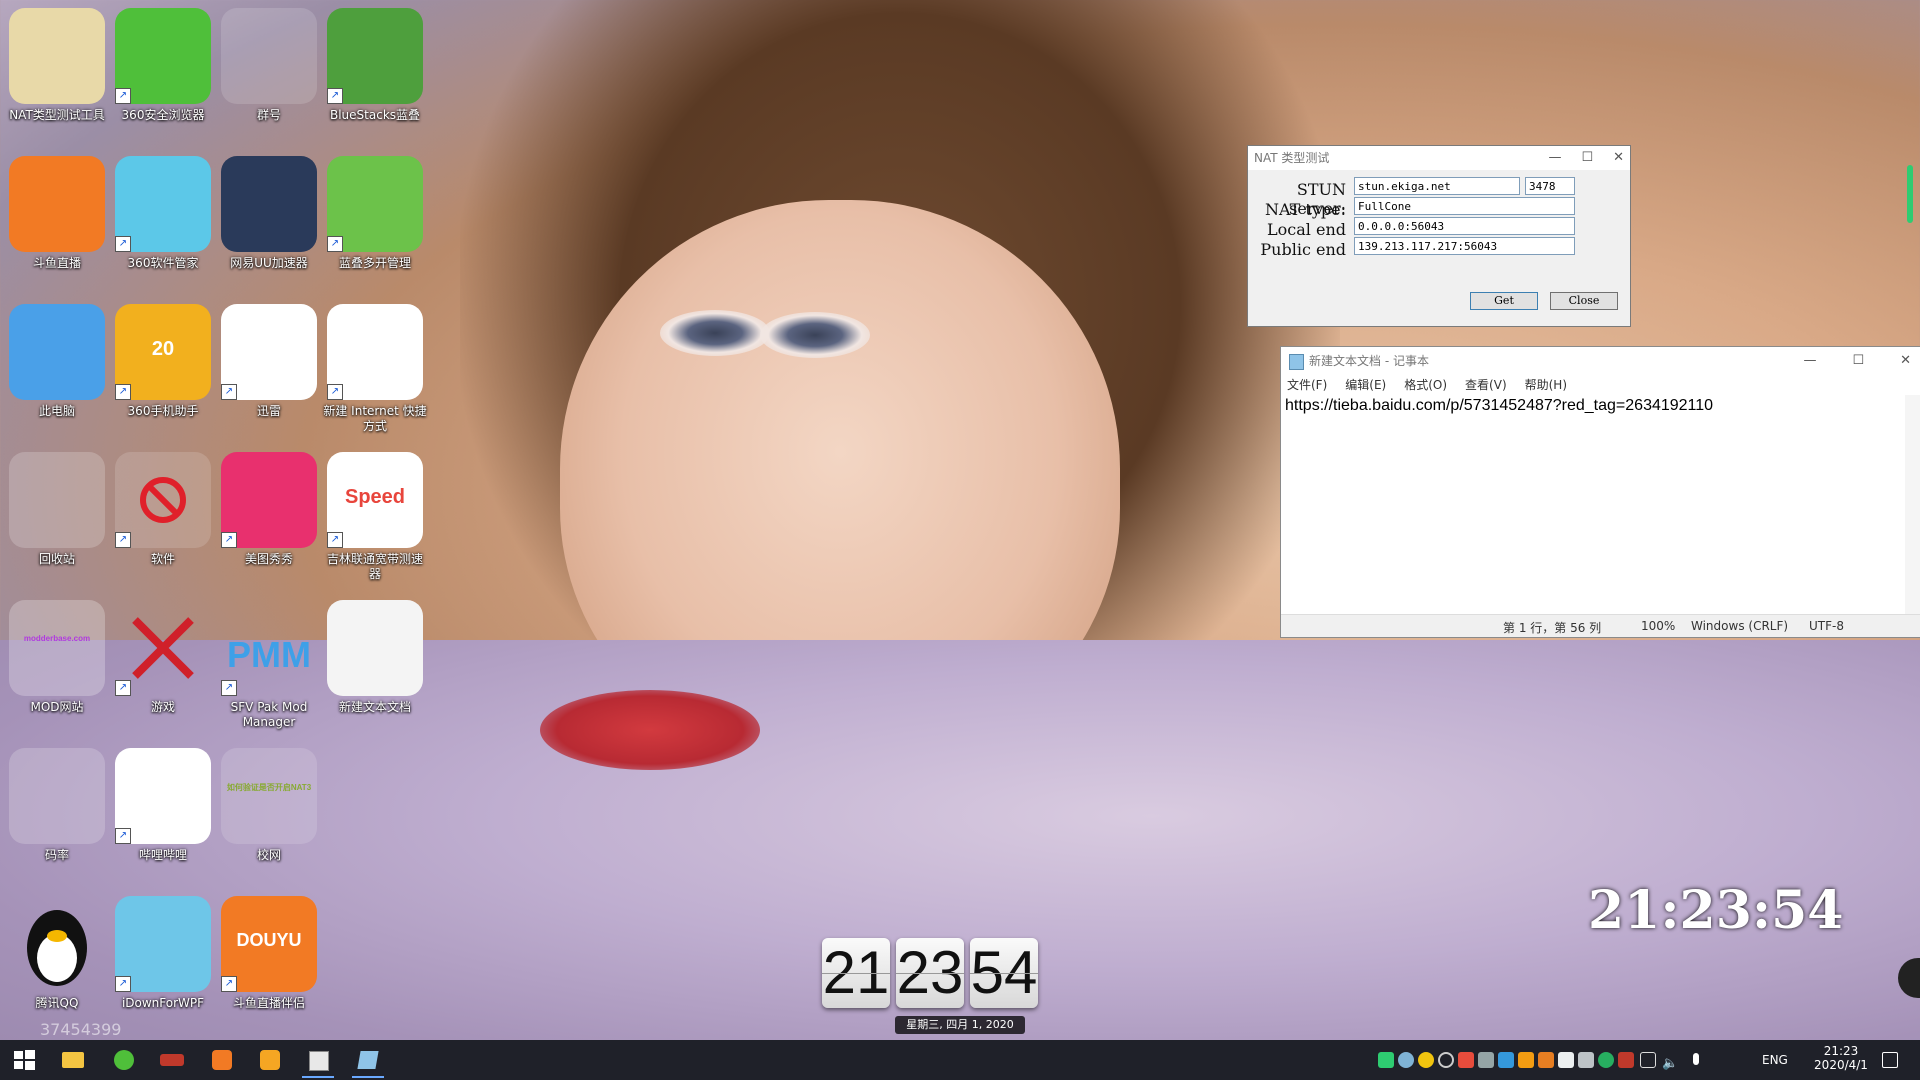 Image resolution: width=1920 pixels, height=1080 pixels. Describe the element at coordinates (124, 1060) in the screenshot. I see `taskbar-360-browser` at that location.